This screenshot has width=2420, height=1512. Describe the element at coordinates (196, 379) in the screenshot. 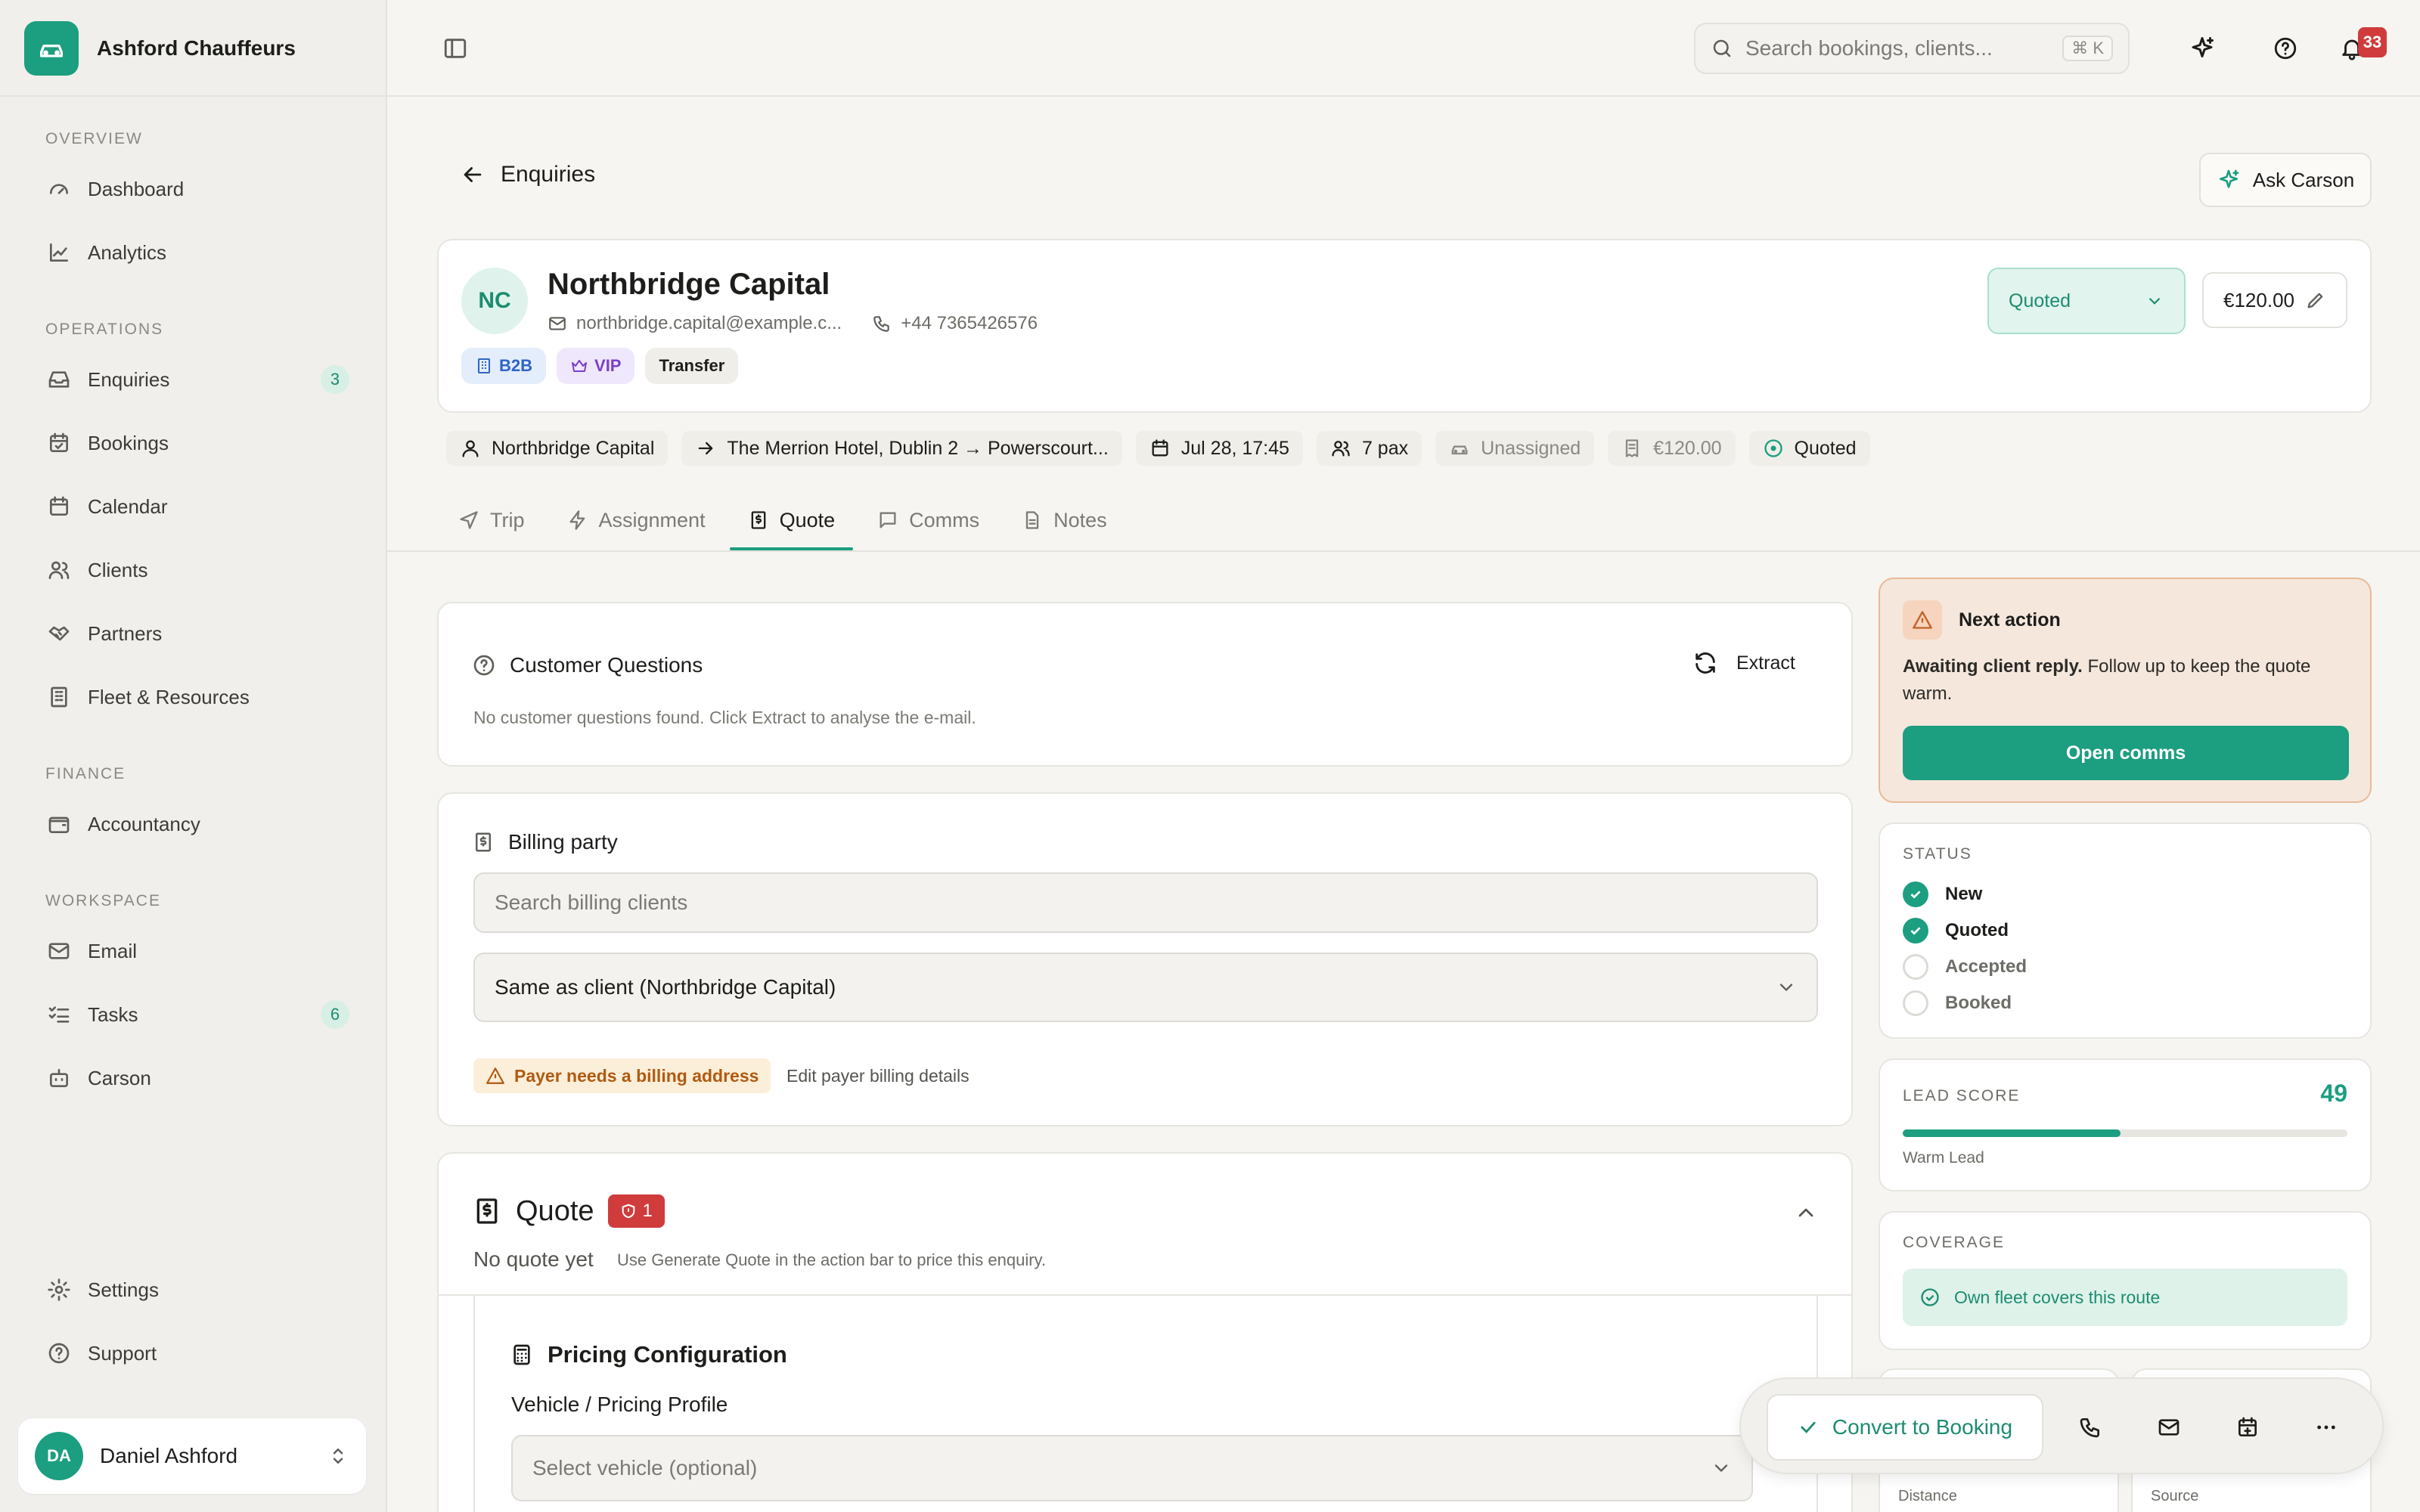

I see `sidebar-item-enquiries: Enquiries 3` at that location.